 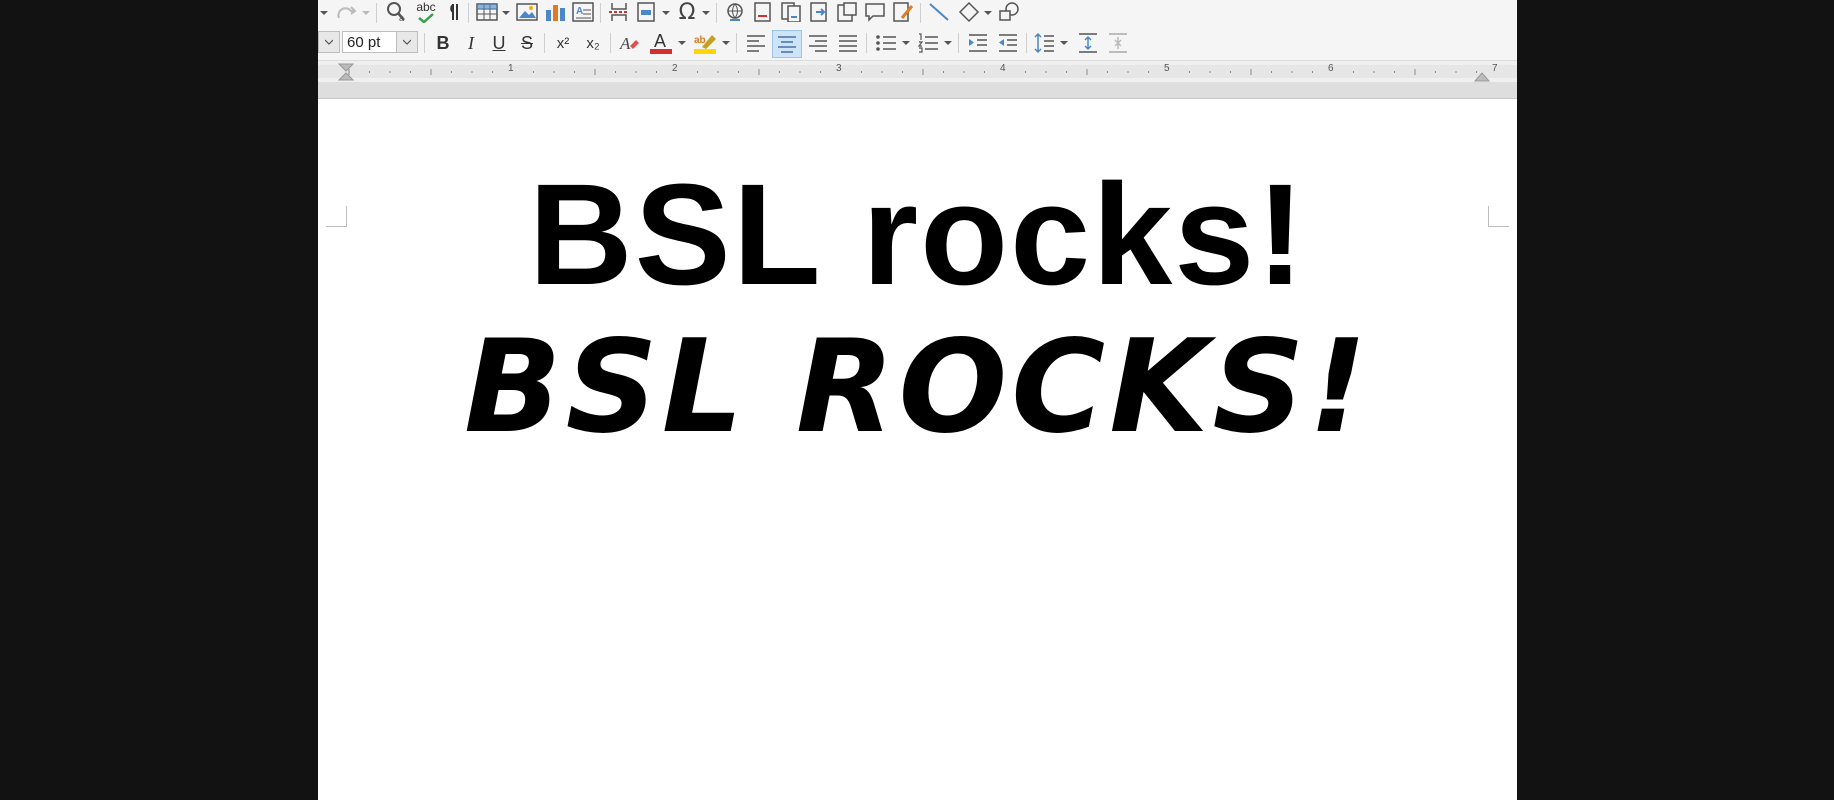 I want to click on ruler-number: 2, so click(x=675, y=68).